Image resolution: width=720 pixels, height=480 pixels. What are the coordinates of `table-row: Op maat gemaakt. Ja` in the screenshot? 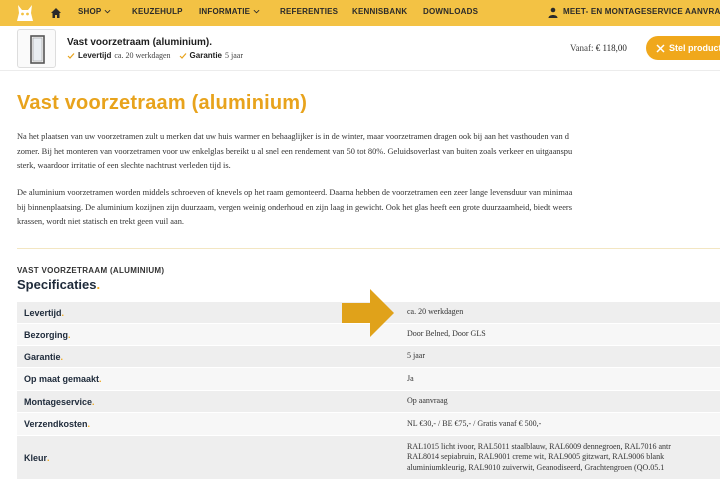 It's located at (368, 379).